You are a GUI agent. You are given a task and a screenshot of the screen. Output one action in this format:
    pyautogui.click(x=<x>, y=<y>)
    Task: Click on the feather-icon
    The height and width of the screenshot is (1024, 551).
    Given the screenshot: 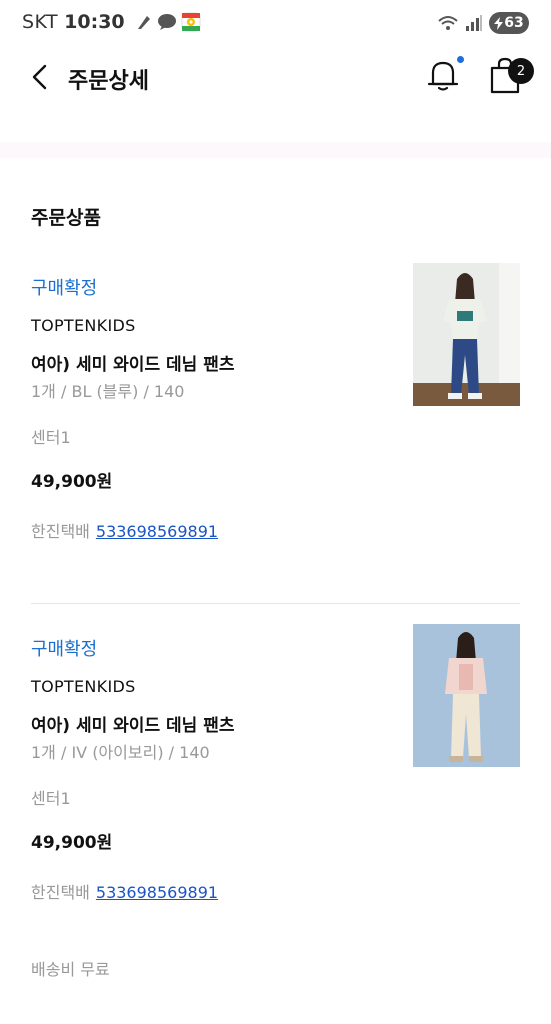 What is the action you would take?
    pyautogui.click(x=143, y=22)
    